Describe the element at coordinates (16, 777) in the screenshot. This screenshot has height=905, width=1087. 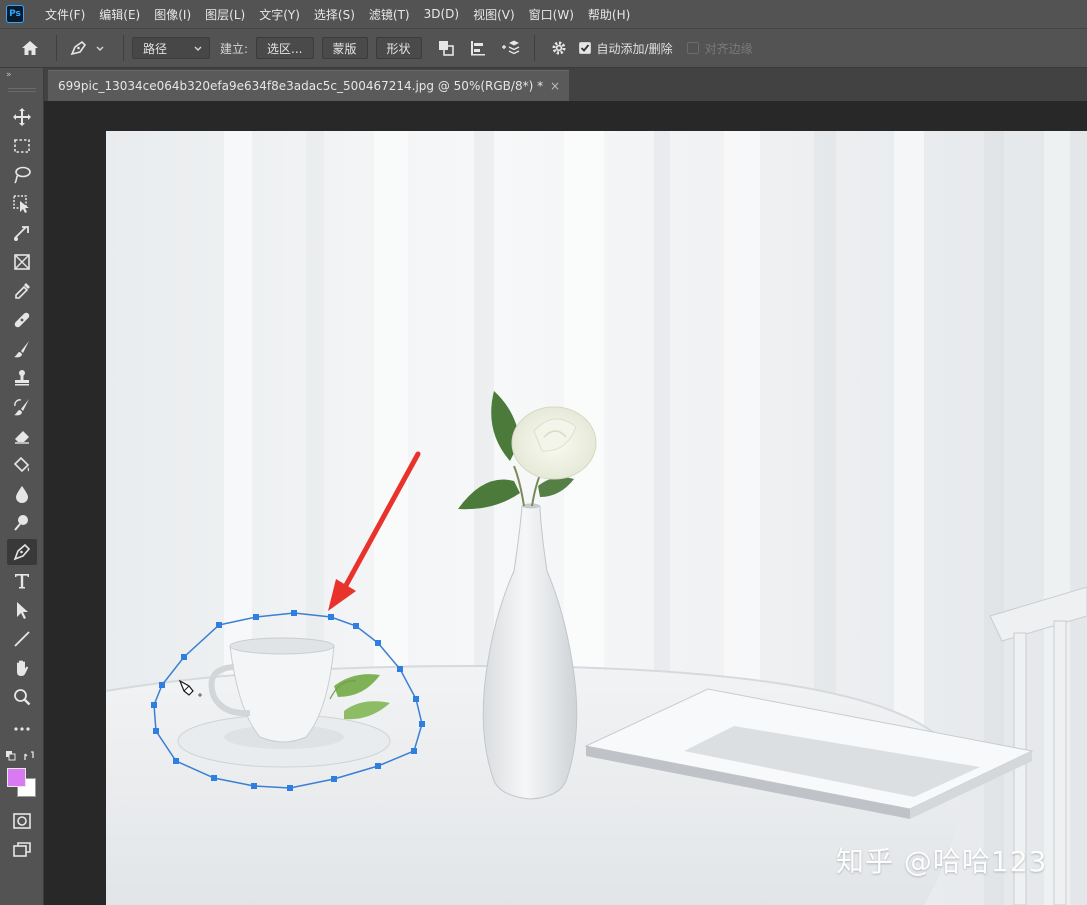
I see `foreground-color-swatch` at that location.